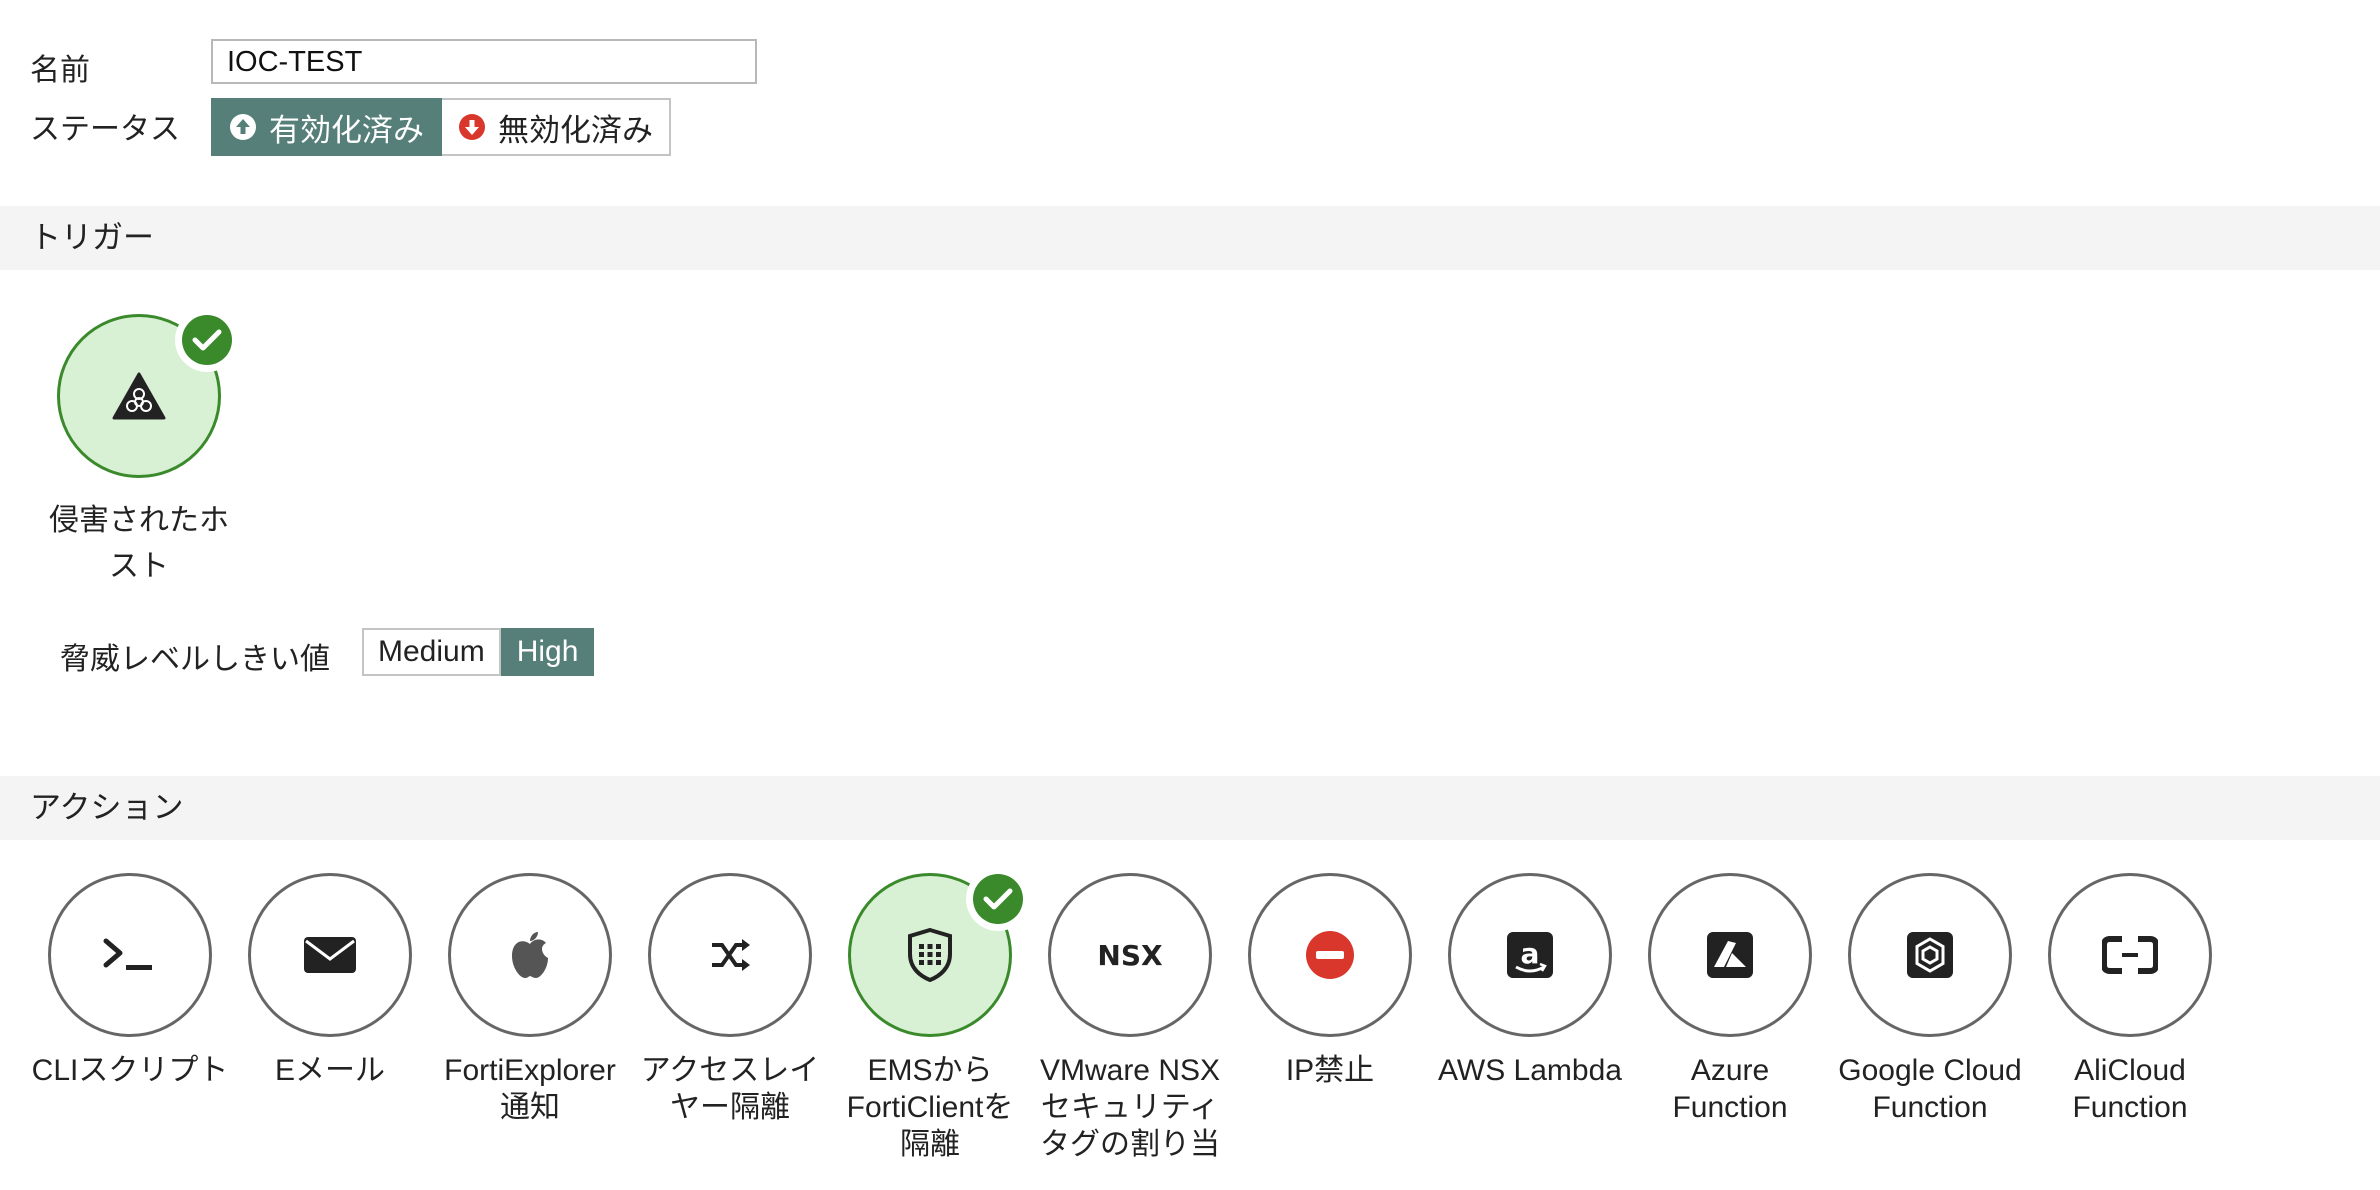 This screenshot has height=1190, width=2380. What do you see at coordinates (1730, 1089) in the screenshot?
I see `action-label: Azure Function` at bounding box center [1730, 1089].